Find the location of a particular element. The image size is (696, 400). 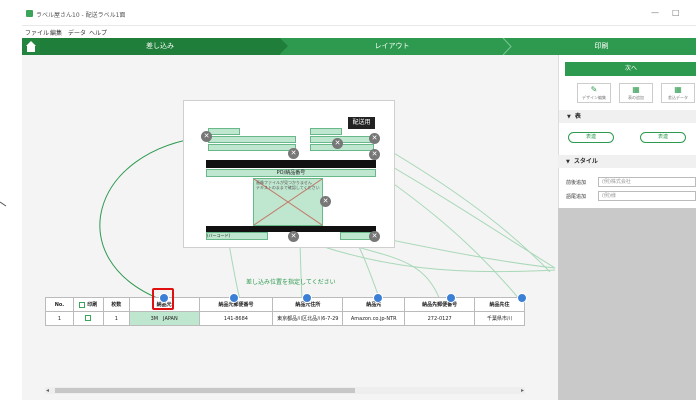

scroll-left-icon: ◂ is located at coordinates (47, 390).